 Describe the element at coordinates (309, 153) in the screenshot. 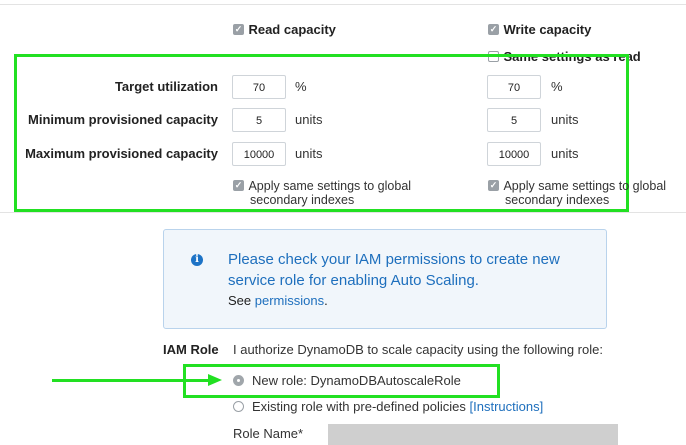

I see `read-max-unit: units` at that location.